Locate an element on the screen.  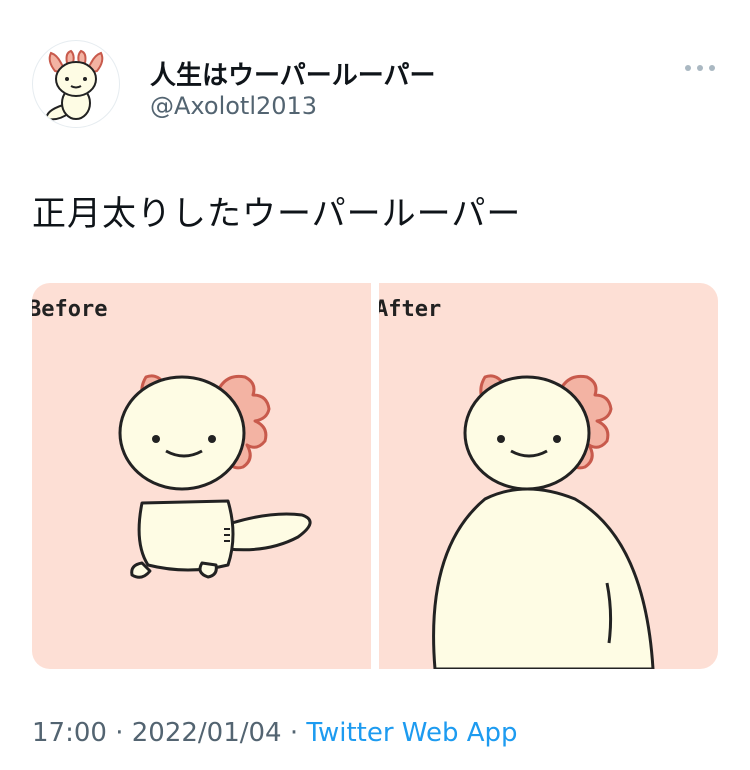
author-handle: @Axolotl2013 is located at coordinates (233, 106).